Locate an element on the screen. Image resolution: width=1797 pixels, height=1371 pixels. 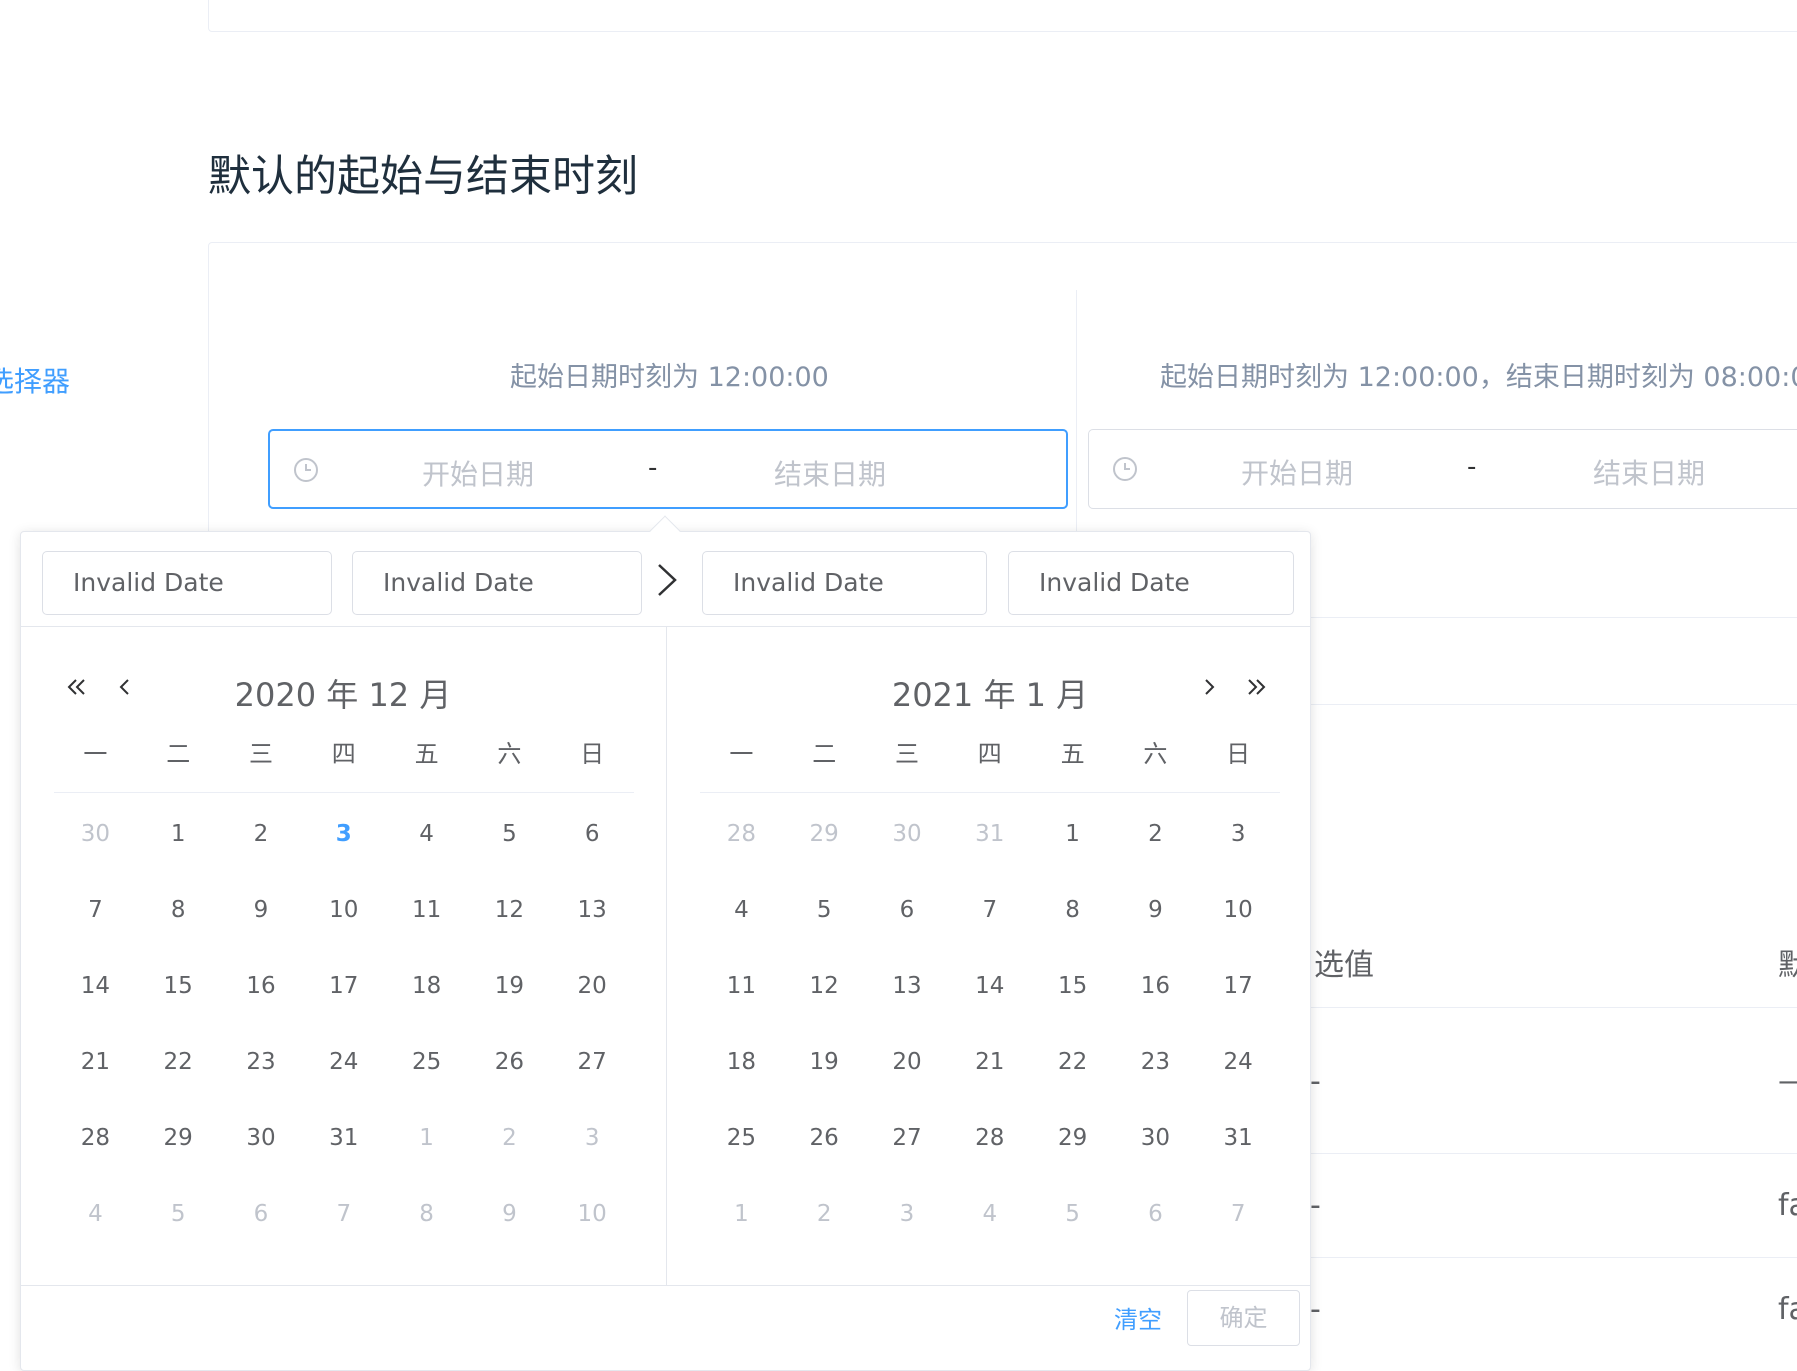
date-range-input-left: 开始日期 - 结束日期 is located at coordinates (668, 469).